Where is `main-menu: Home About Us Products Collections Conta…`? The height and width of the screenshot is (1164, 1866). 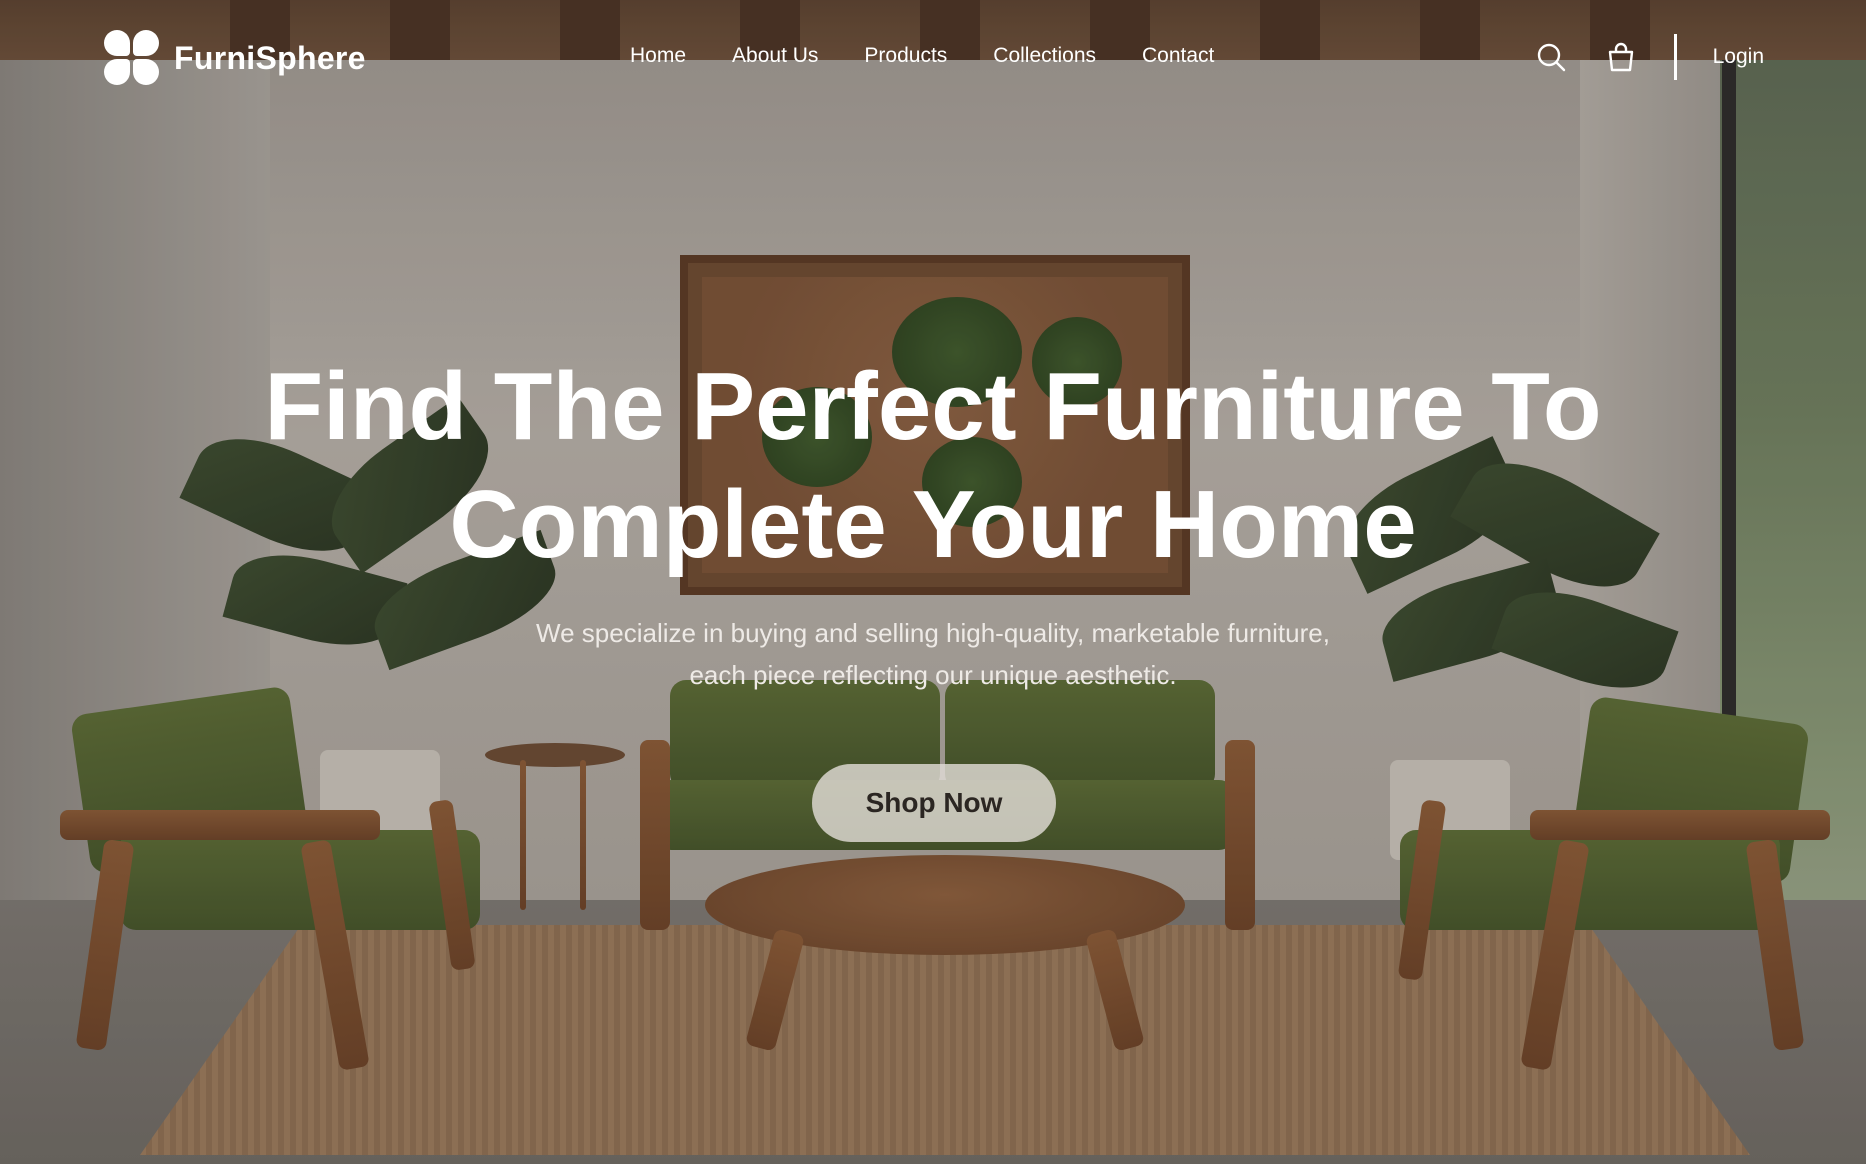
main-menu: Home About Us Products Collections Conta… is located at coordinates (922, 56).